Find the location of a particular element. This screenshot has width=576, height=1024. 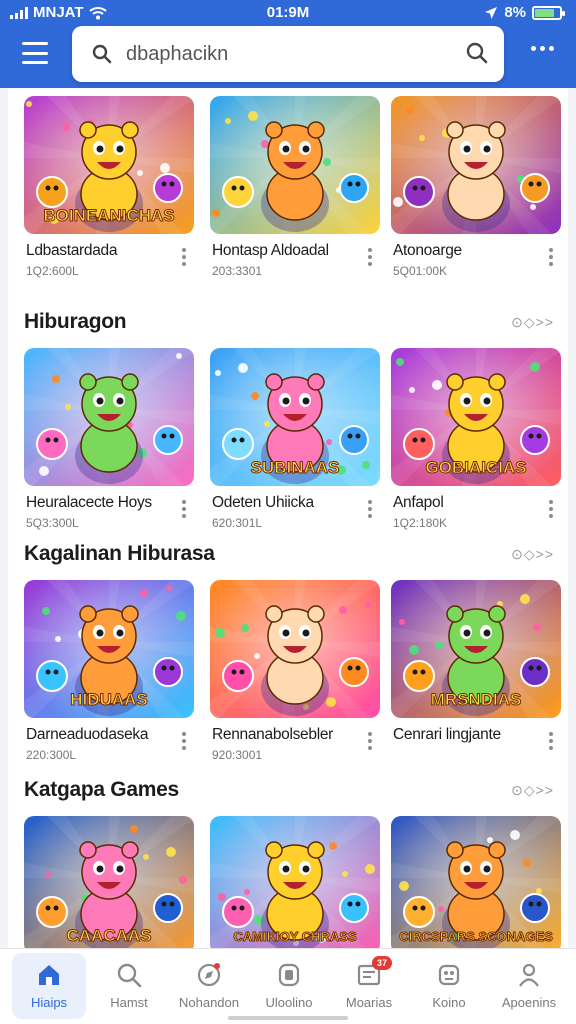

game-card: SUBINAAS Odeten Uhiicka 620:301L is located at coordinates (295, 443).